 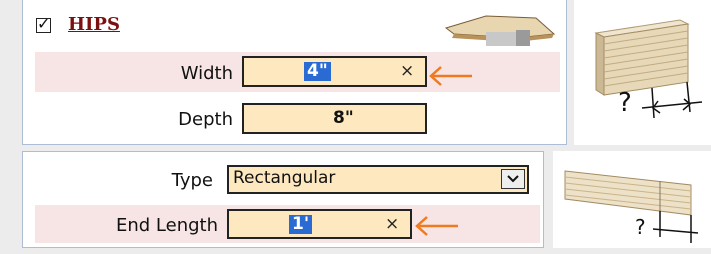 I want to click on width-value: 4", so click(x=317, y=71).